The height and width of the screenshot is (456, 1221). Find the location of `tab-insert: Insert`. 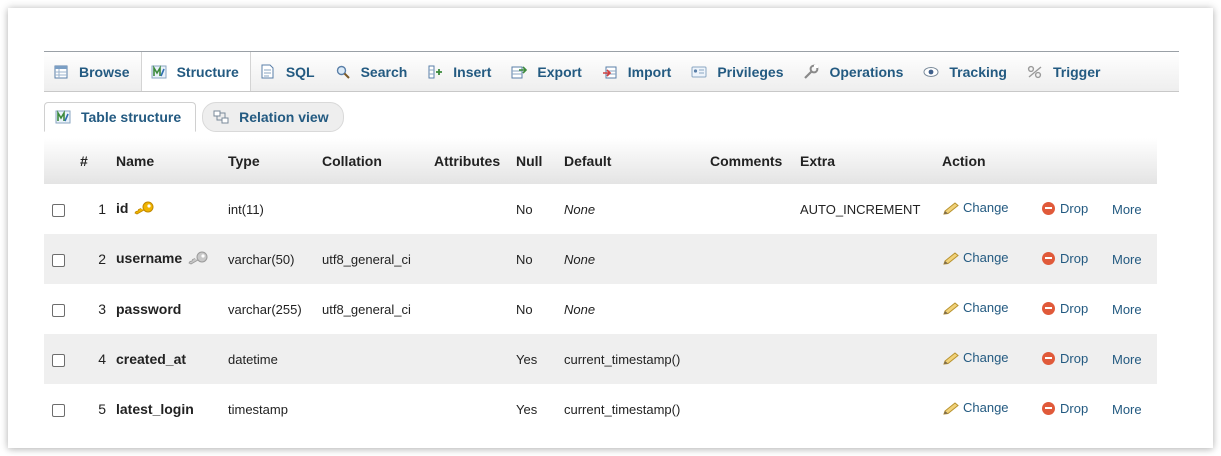

tab-insert: Insert is located at coordinates (460, 71).